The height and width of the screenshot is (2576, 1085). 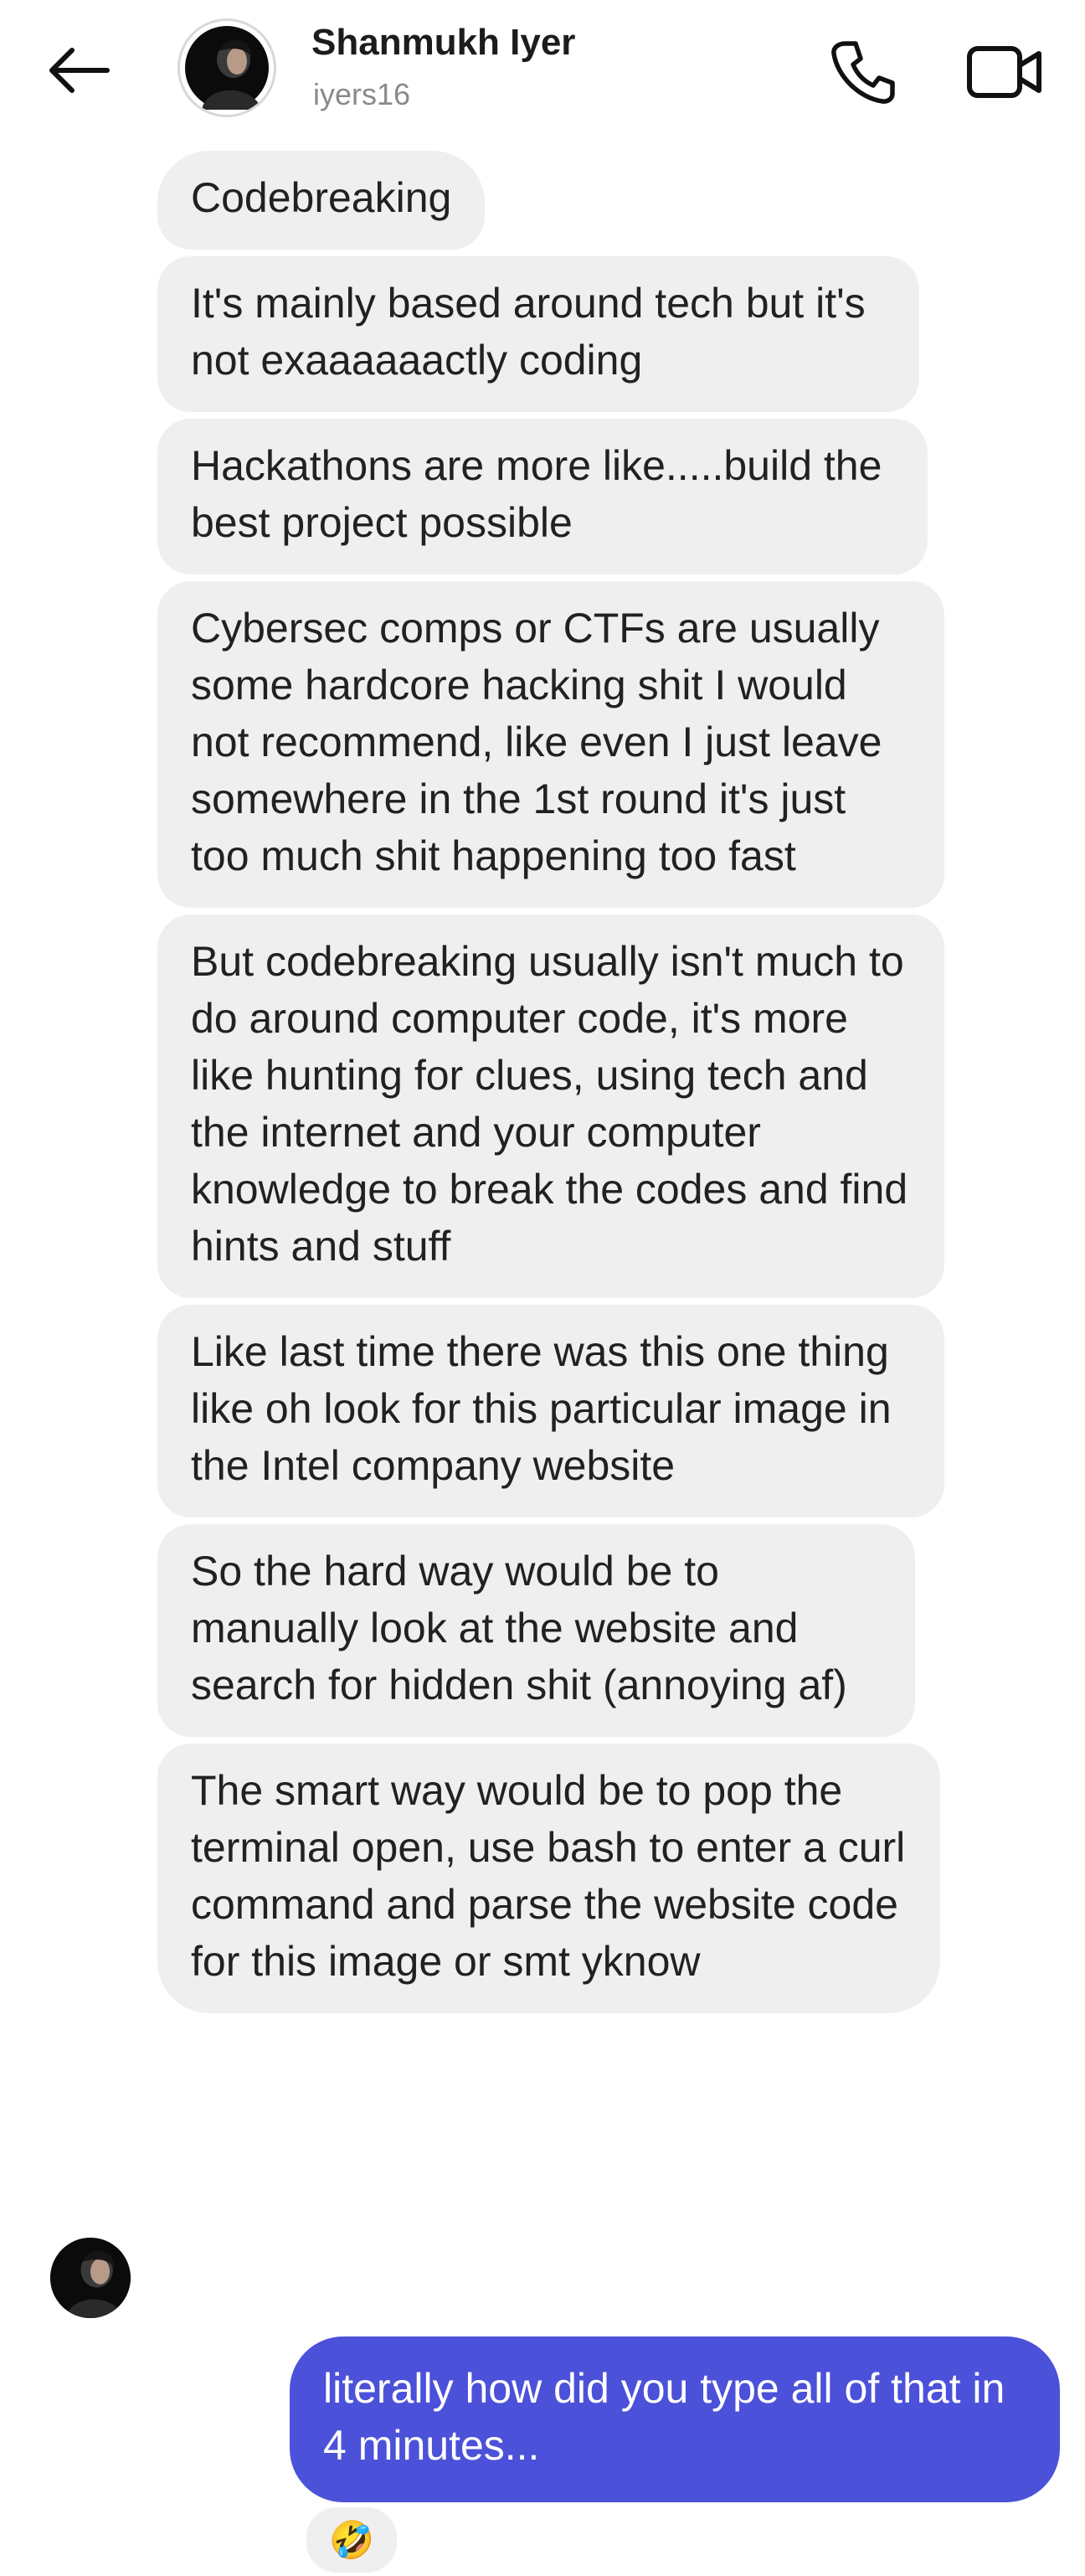 I want to click on call-button, so click(x=862, y=72).